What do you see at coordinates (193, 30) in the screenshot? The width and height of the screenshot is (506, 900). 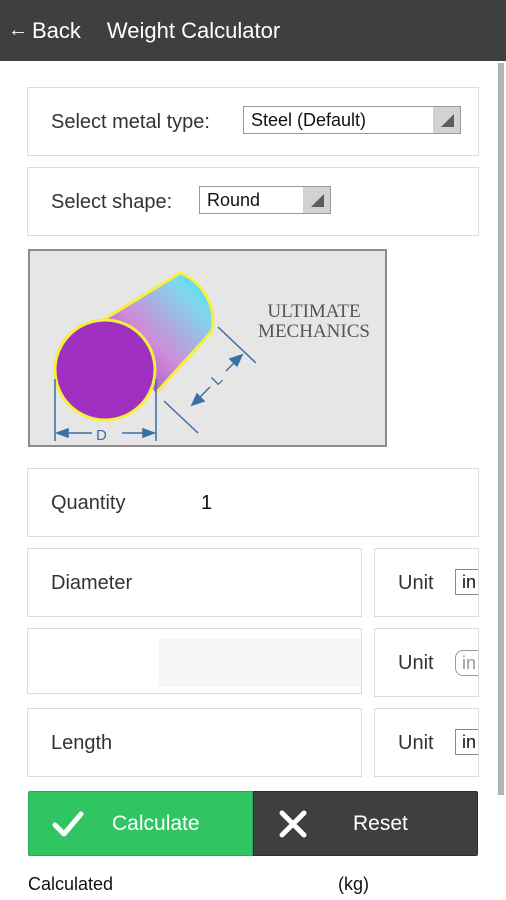 I see `page-title: Weight Calculator` at bounding box center [193, 30].